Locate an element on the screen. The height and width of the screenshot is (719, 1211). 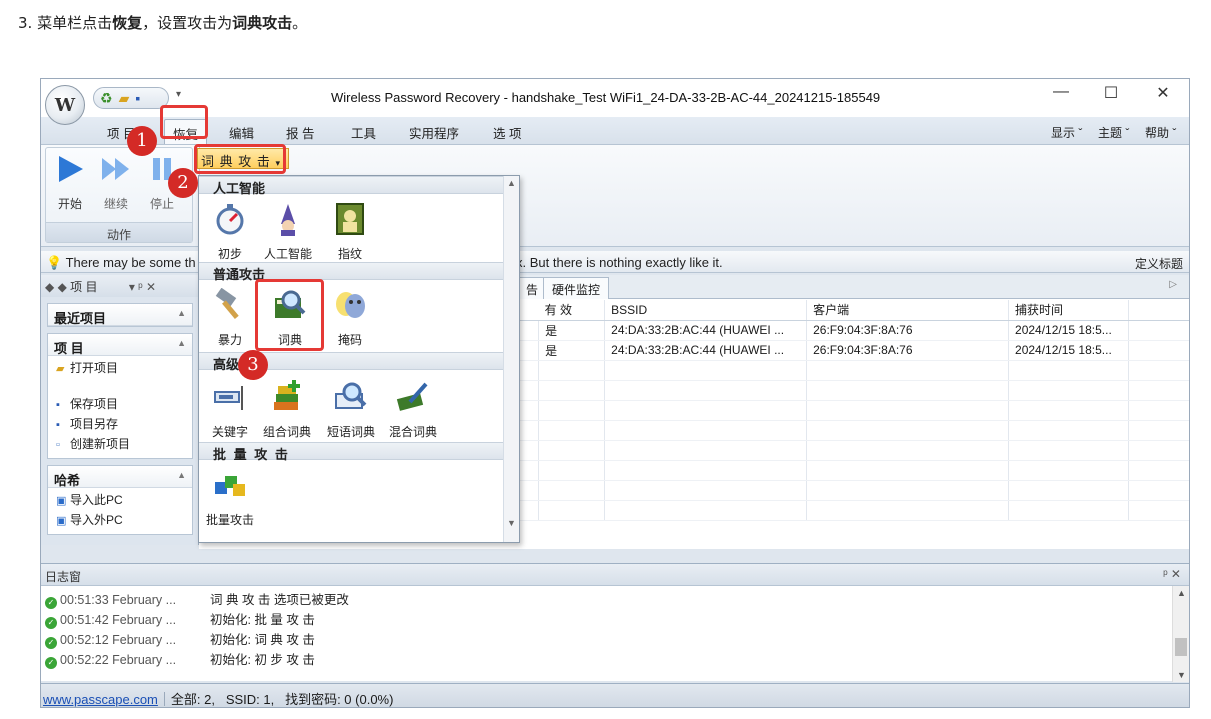
project-actions-header: 项 目 ▲ is located at coordinates (120, 345).